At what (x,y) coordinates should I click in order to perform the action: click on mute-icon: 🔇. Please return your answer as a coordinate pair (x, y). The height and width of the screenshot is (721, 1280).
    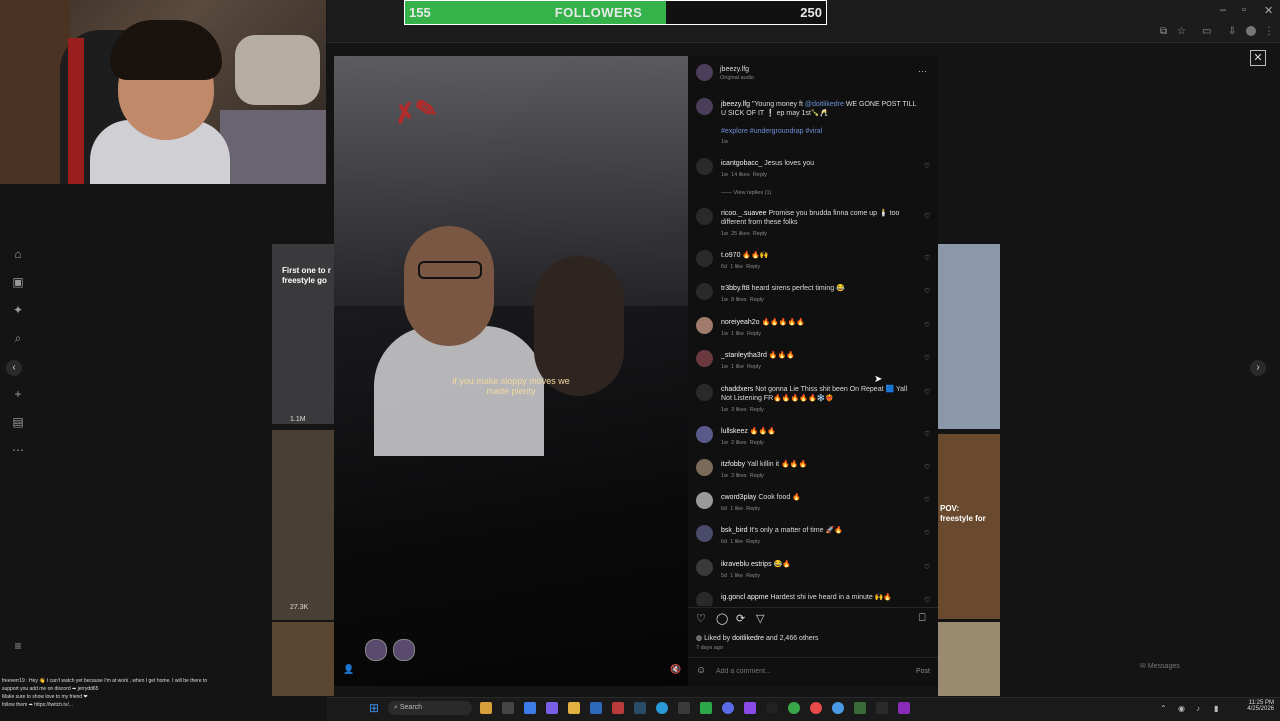
    Looking at the image, I should click on (675, 669).